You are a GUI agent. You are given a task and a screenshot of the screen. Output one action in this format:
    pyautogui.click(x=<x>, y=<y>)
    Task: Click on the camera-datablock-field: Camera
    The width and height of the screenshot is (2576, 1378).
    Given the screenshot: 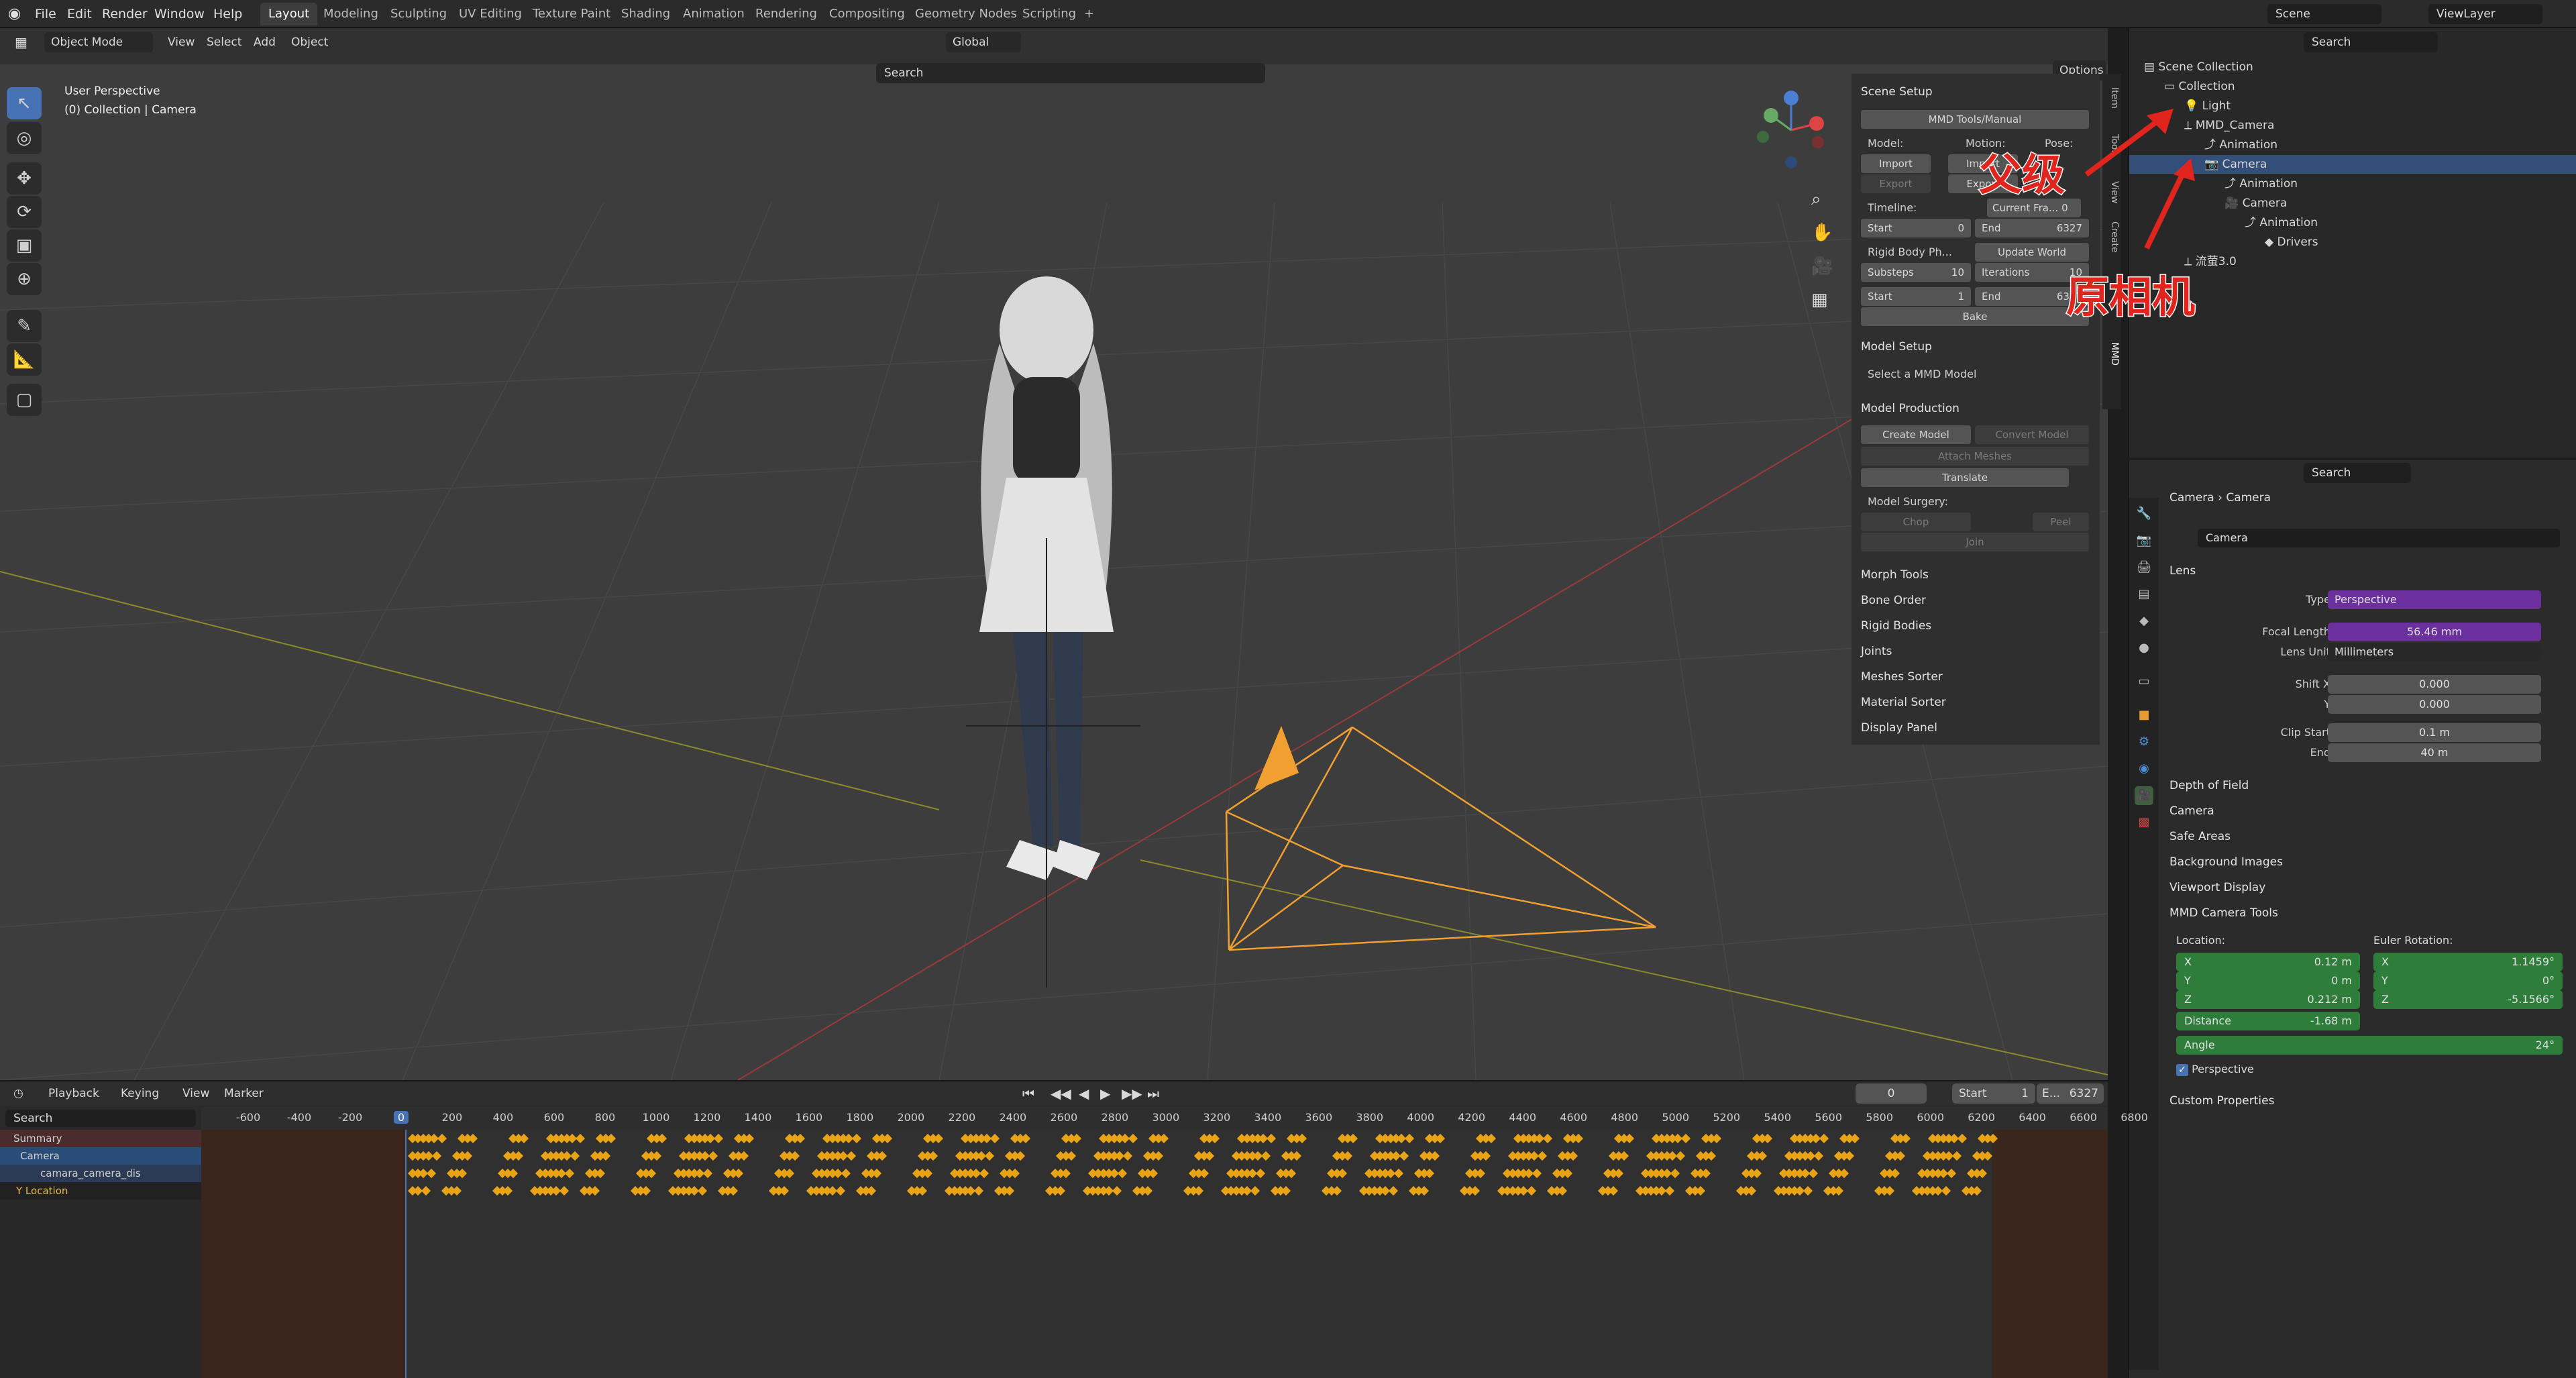 What is the action you would take?
    pyautogui.click(x=2379, y=538)
    